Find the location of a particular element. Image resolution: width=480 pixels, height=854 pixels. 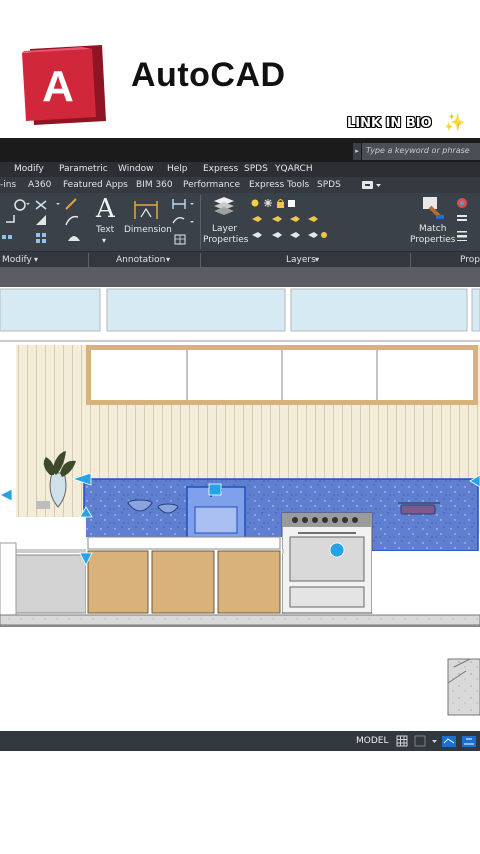

status-tools-icons is located at coordinates (438, 741).